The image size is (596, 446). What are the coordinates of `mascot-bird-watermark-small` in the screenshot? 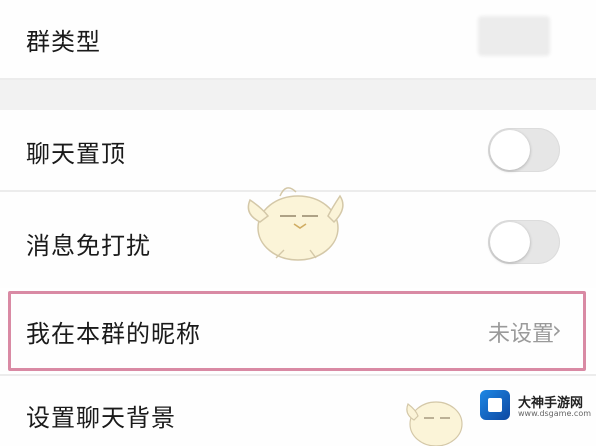 It's located at (434, 423).